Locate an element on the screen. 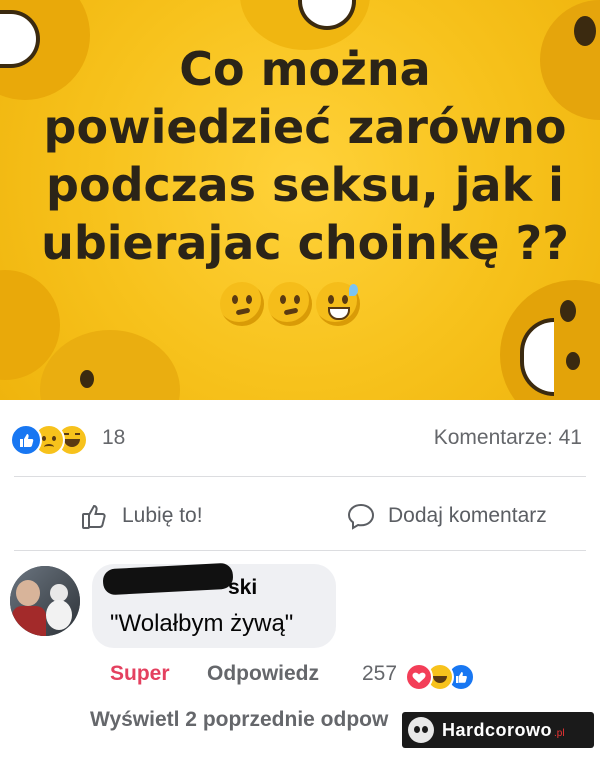  comment-reaction-button: Super is located at coordinates (140, 677).